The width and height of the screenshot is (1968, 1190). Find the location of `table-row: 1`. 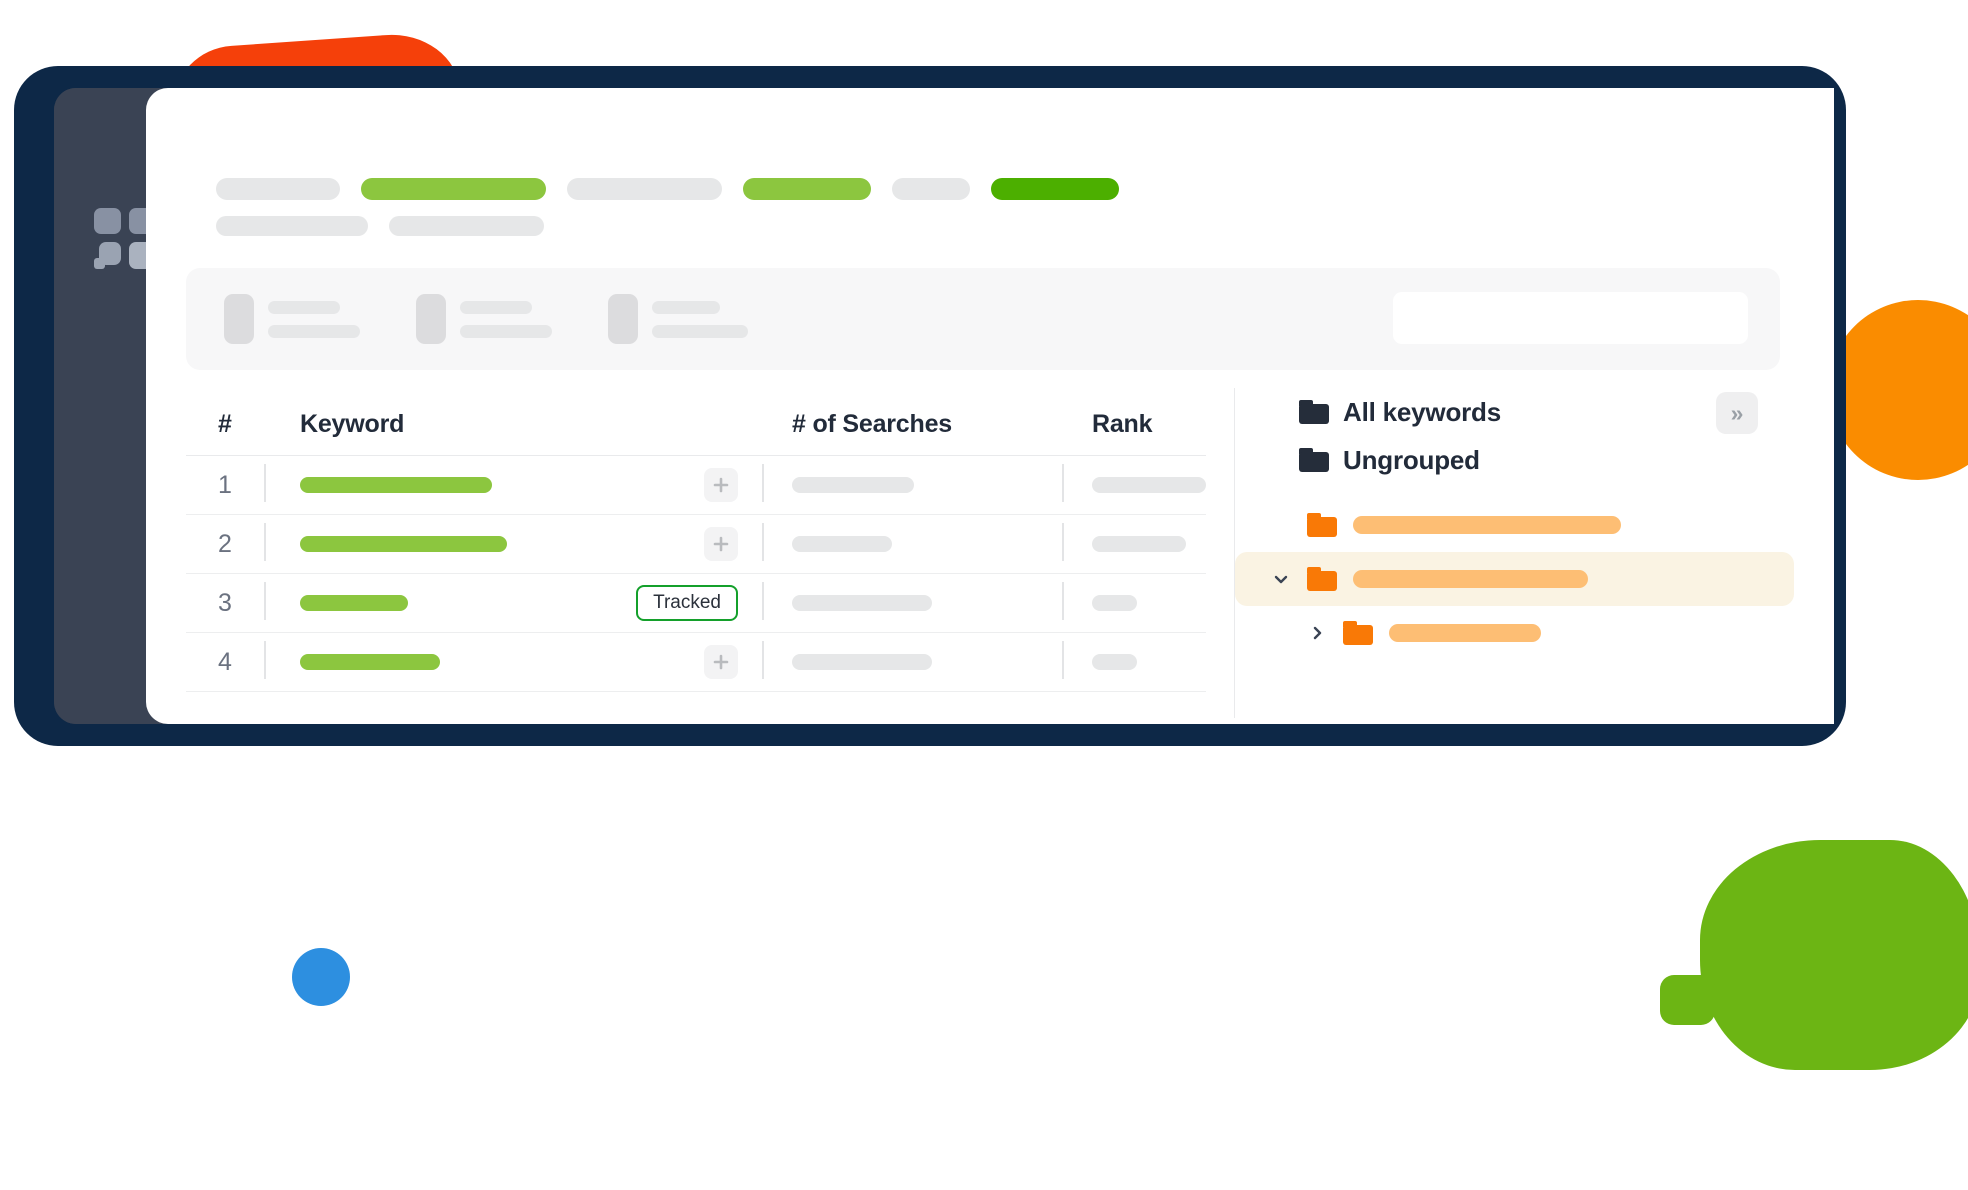

table-row: 1 is located at coordinates (696, 485).